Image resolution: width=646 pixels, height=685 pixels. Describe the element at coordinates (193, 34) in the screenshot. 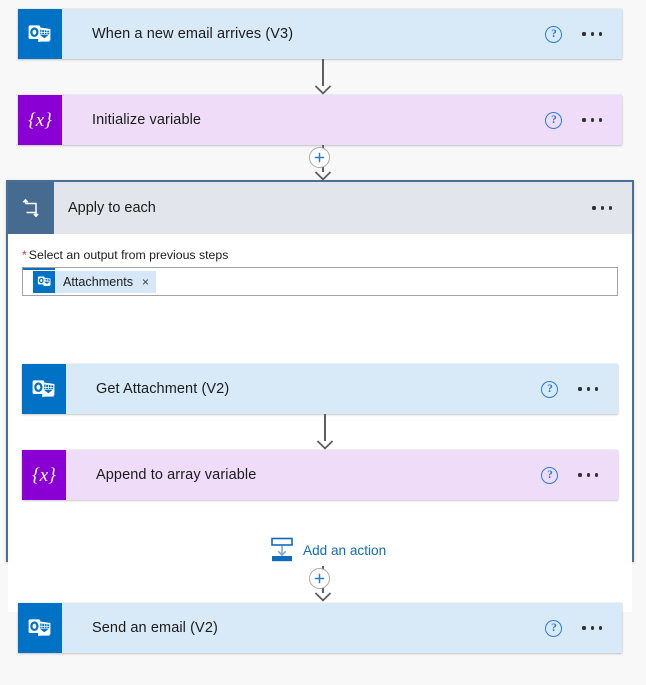

I see `flow-step-title: When a new email arrives (V3)` at that location.